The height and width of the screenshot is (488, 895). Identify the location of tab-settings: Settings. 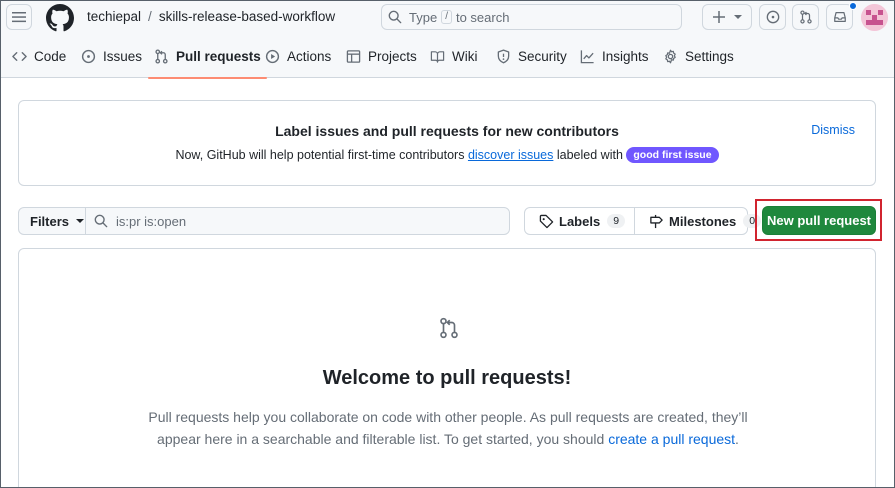
(698, 56).